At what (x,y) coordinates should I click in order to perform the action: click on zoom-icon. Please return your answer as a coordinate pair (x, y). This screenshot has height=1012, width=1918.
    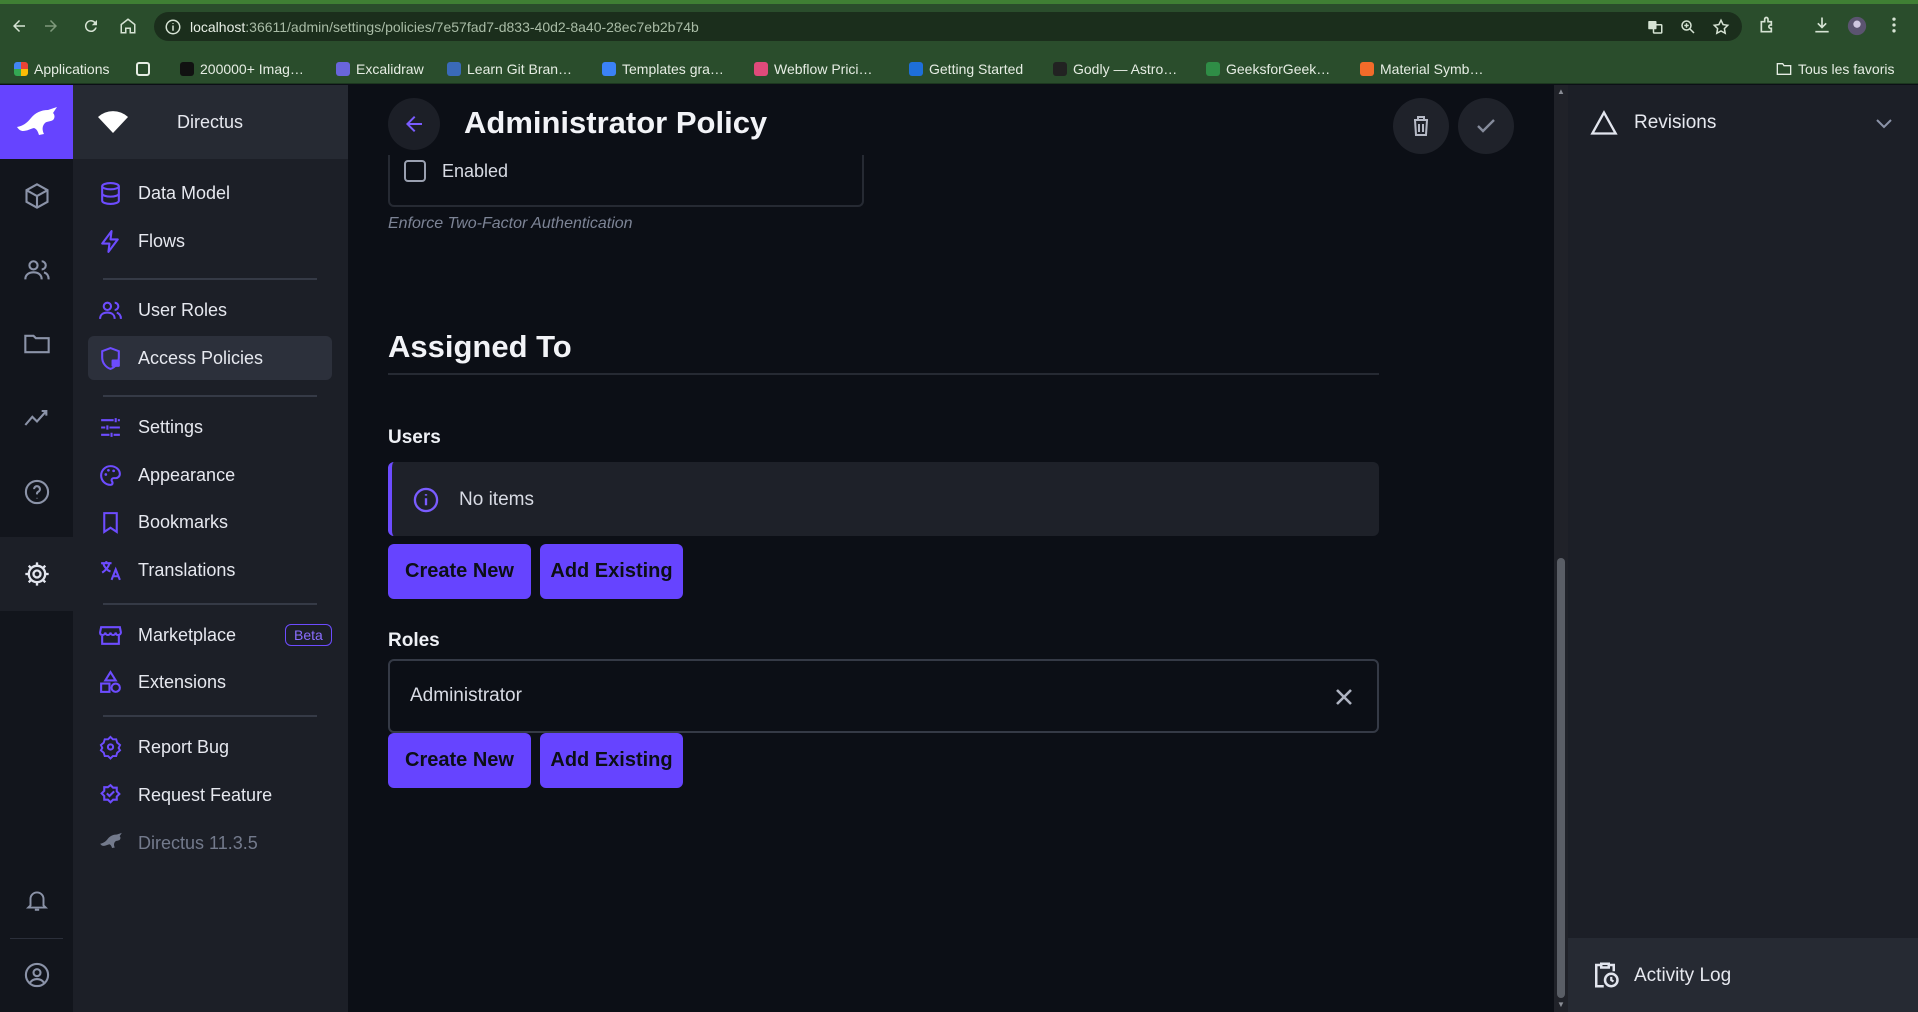
    Looking at the image, I should click on (1688, 27).